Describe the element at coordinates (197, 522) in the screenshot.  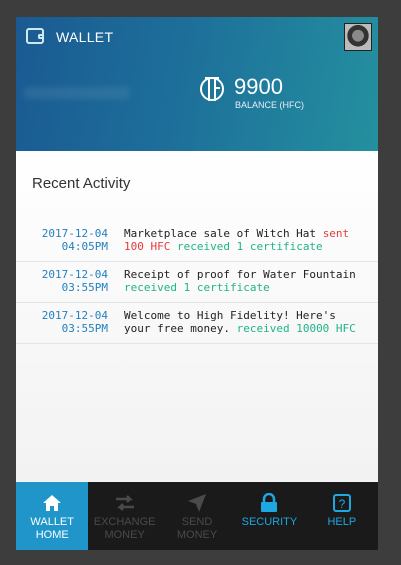
I see `nav-label: SEND` at that location.